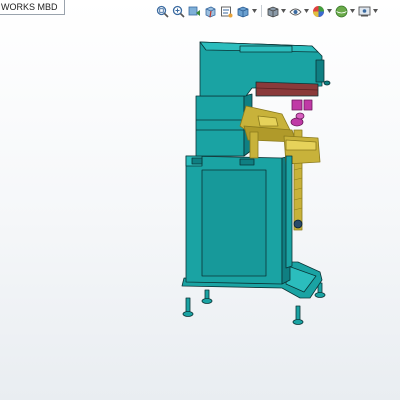 This screenshot has height=400, width=400. Describe the element at coordinates (220, 126) in the screenshot. I see `machine-column` at that location.